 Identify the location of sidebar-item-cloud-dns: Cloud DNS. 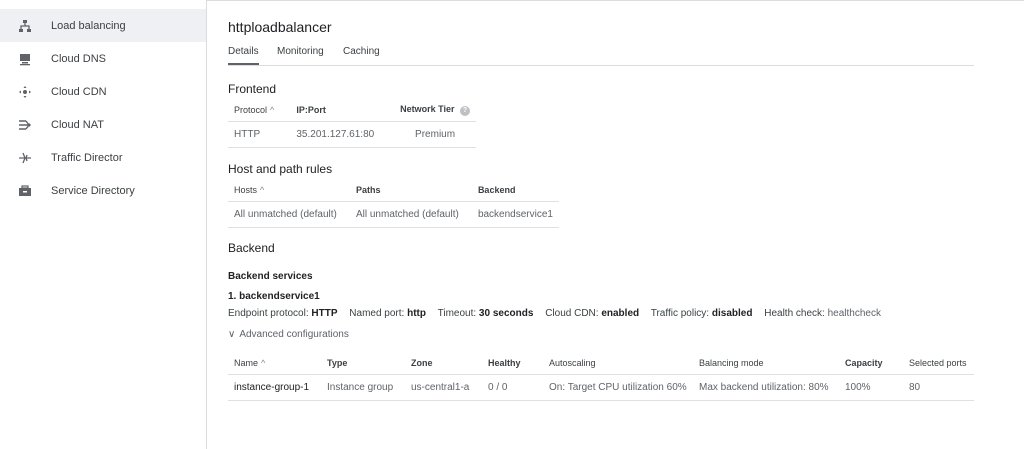
(103, 58).